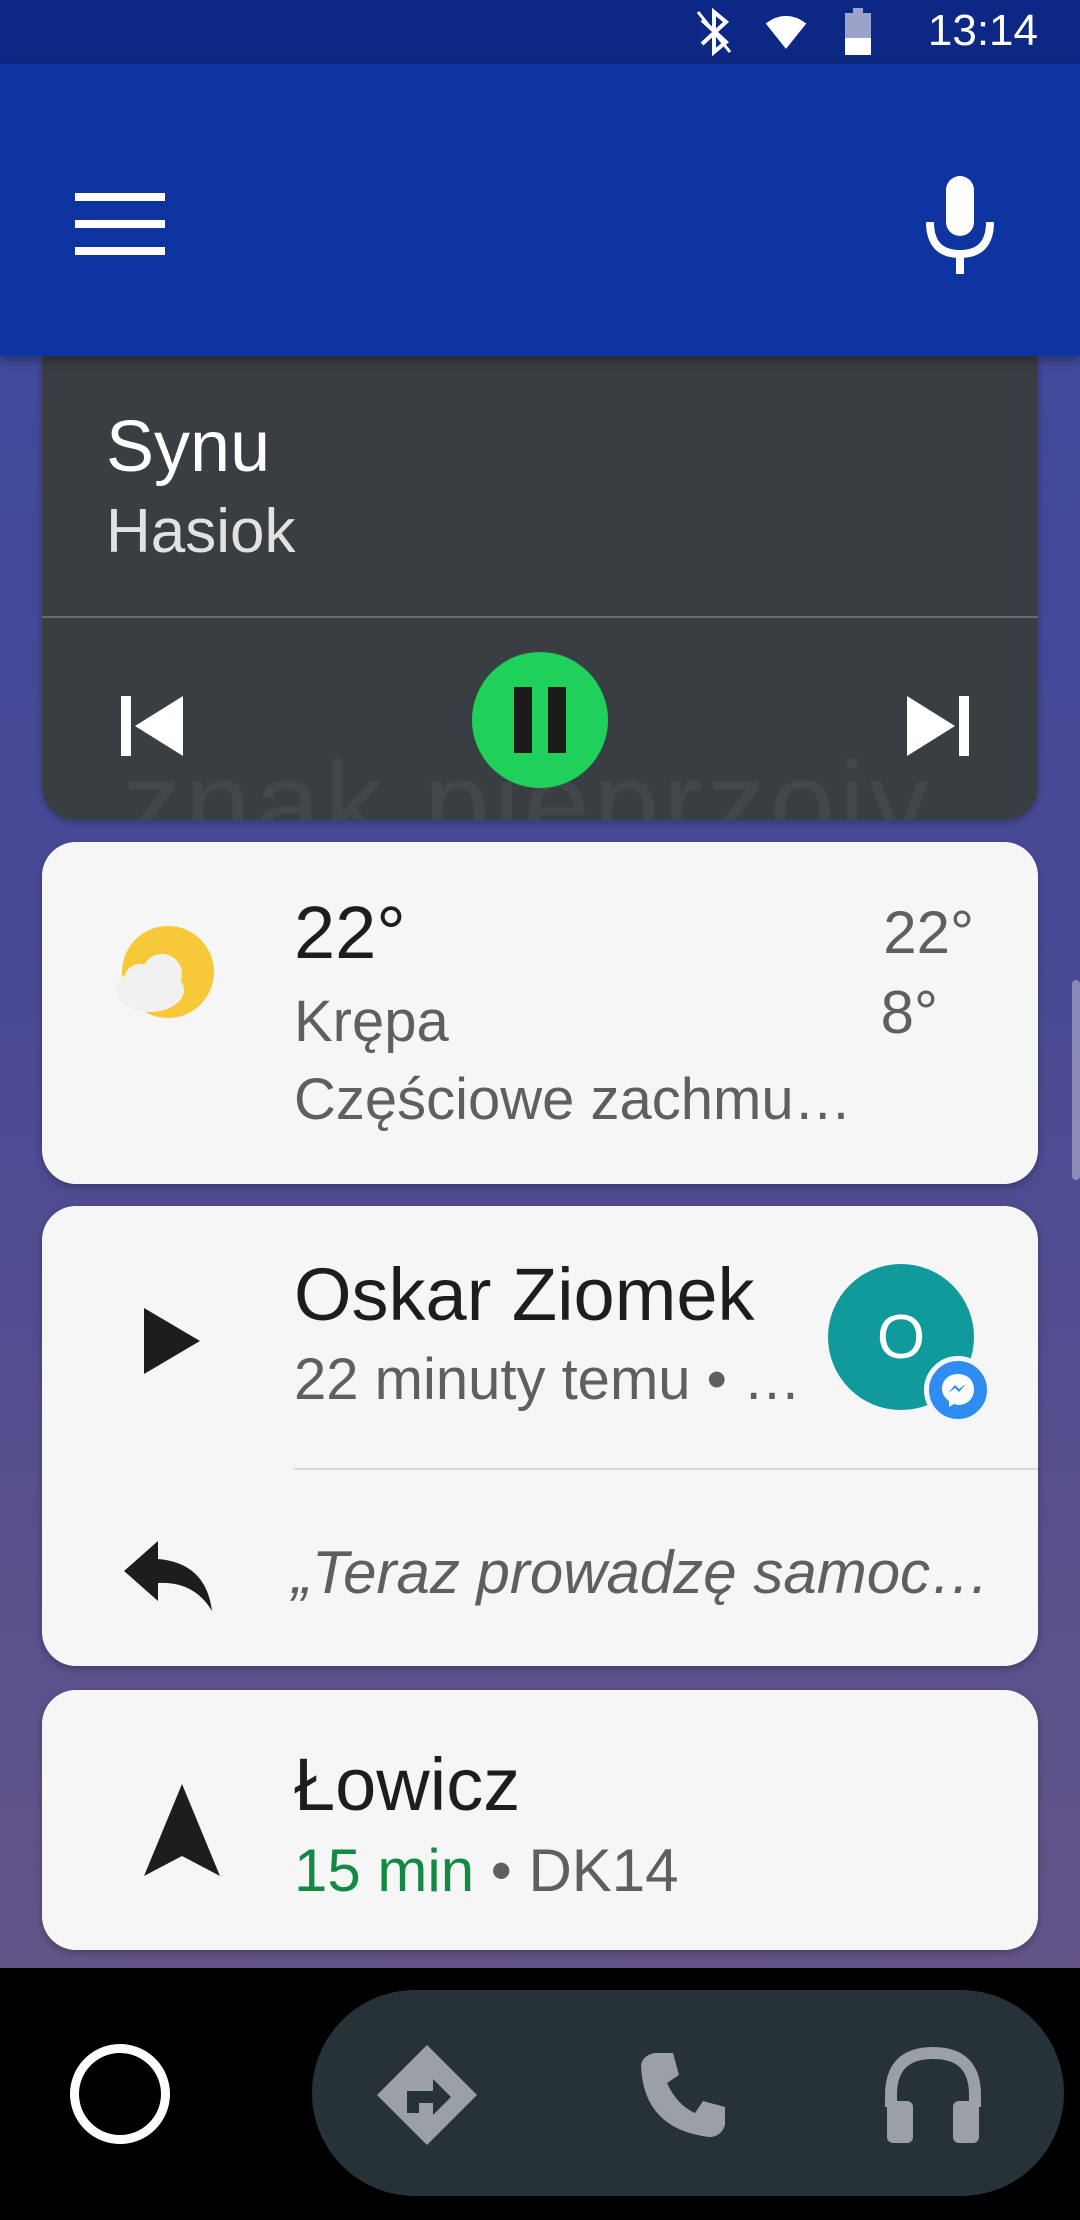  I want to click on menu-button, so click(120, 224).